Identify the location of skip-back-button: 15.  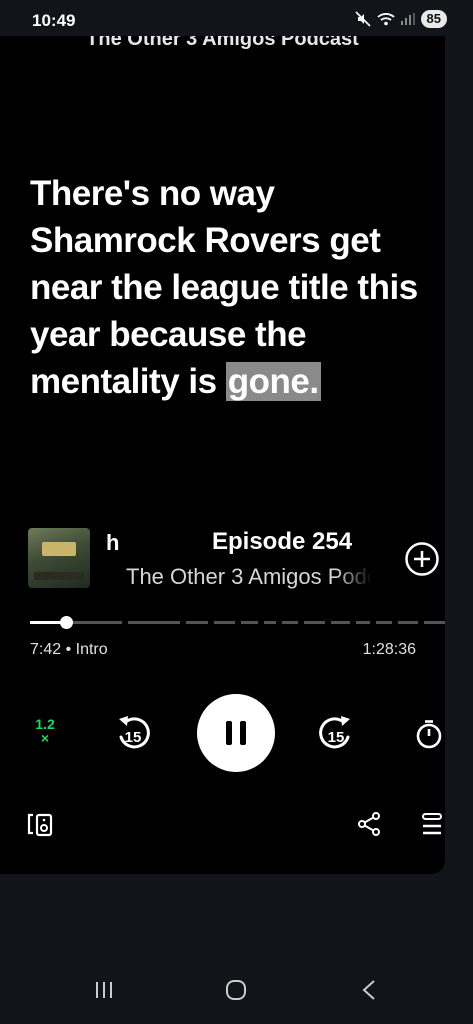
(133, 733).